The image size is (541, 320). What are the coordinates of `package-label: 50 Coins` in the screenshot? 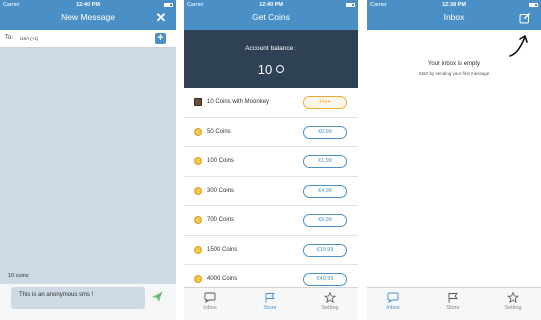 It's located at (219, 131).